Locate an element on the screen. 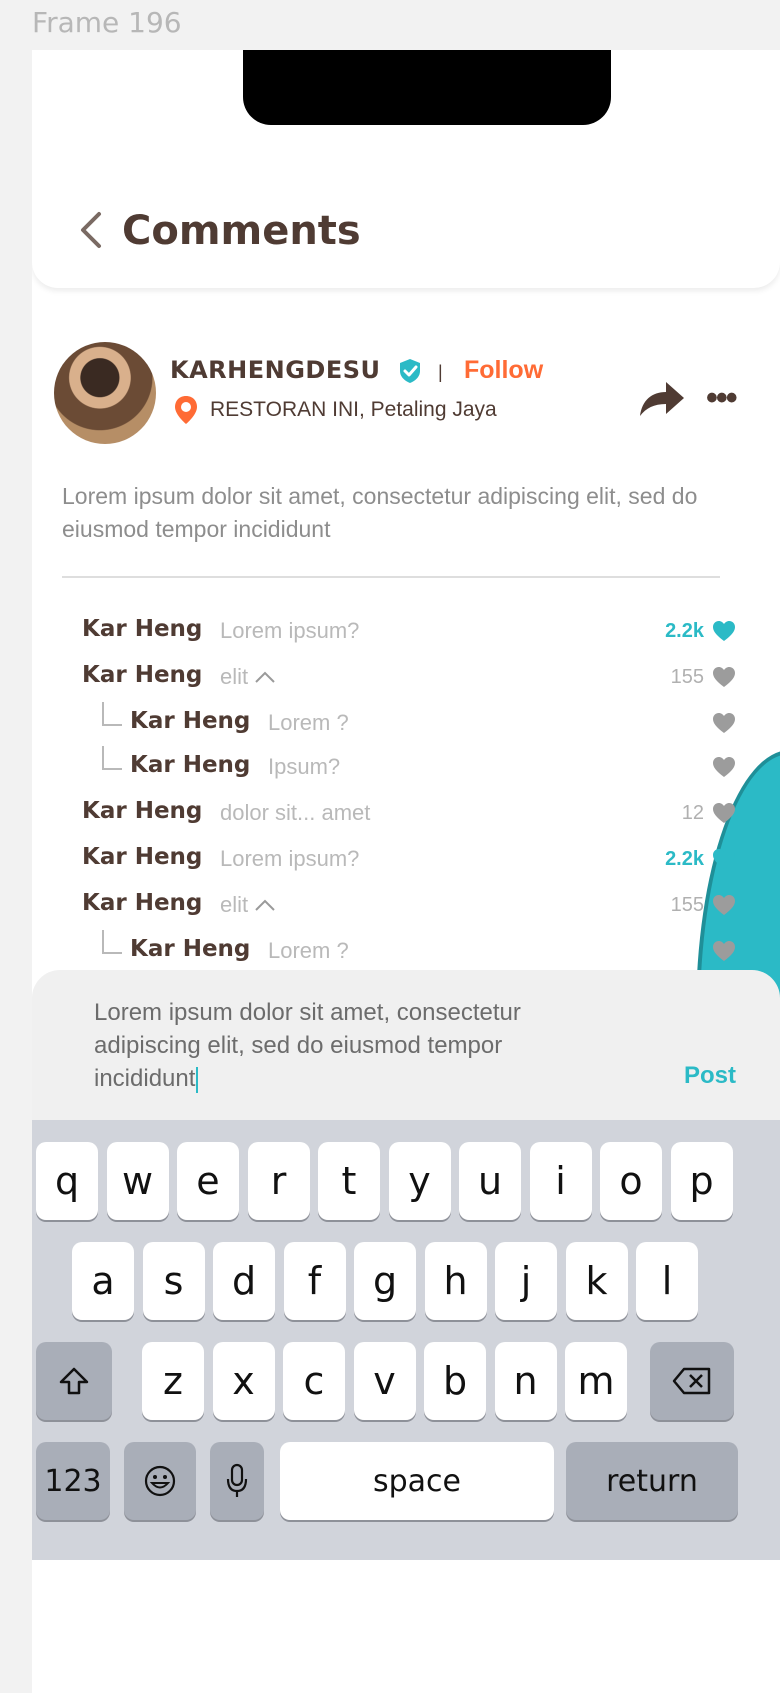 This screenshot has height=1693, width=780. post-username: KARHENGDESU is located at coordinates (275, 370).